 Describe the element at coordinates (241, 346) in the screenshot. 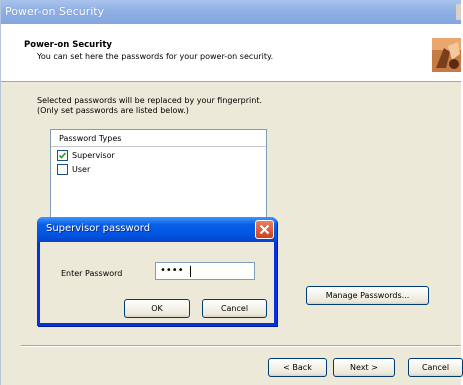

I see `footer-separator` at that location.